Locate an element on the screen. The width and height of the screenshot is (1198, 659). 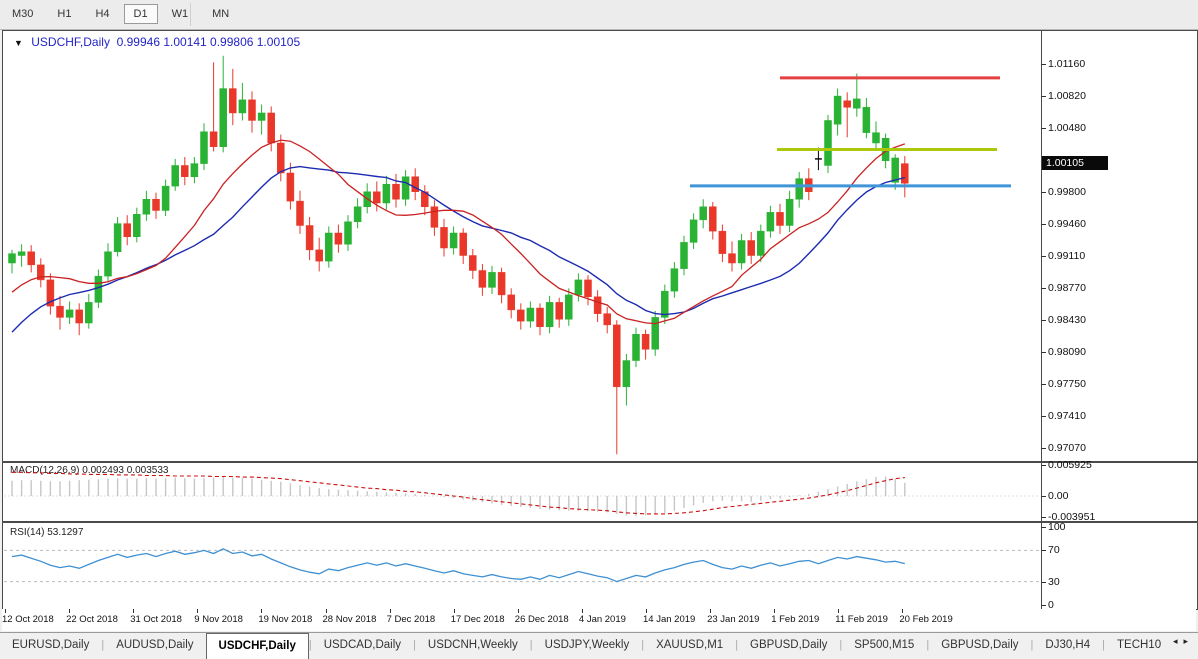
price-axis-label: 0.99460 is located at coordinates (1067, 223).